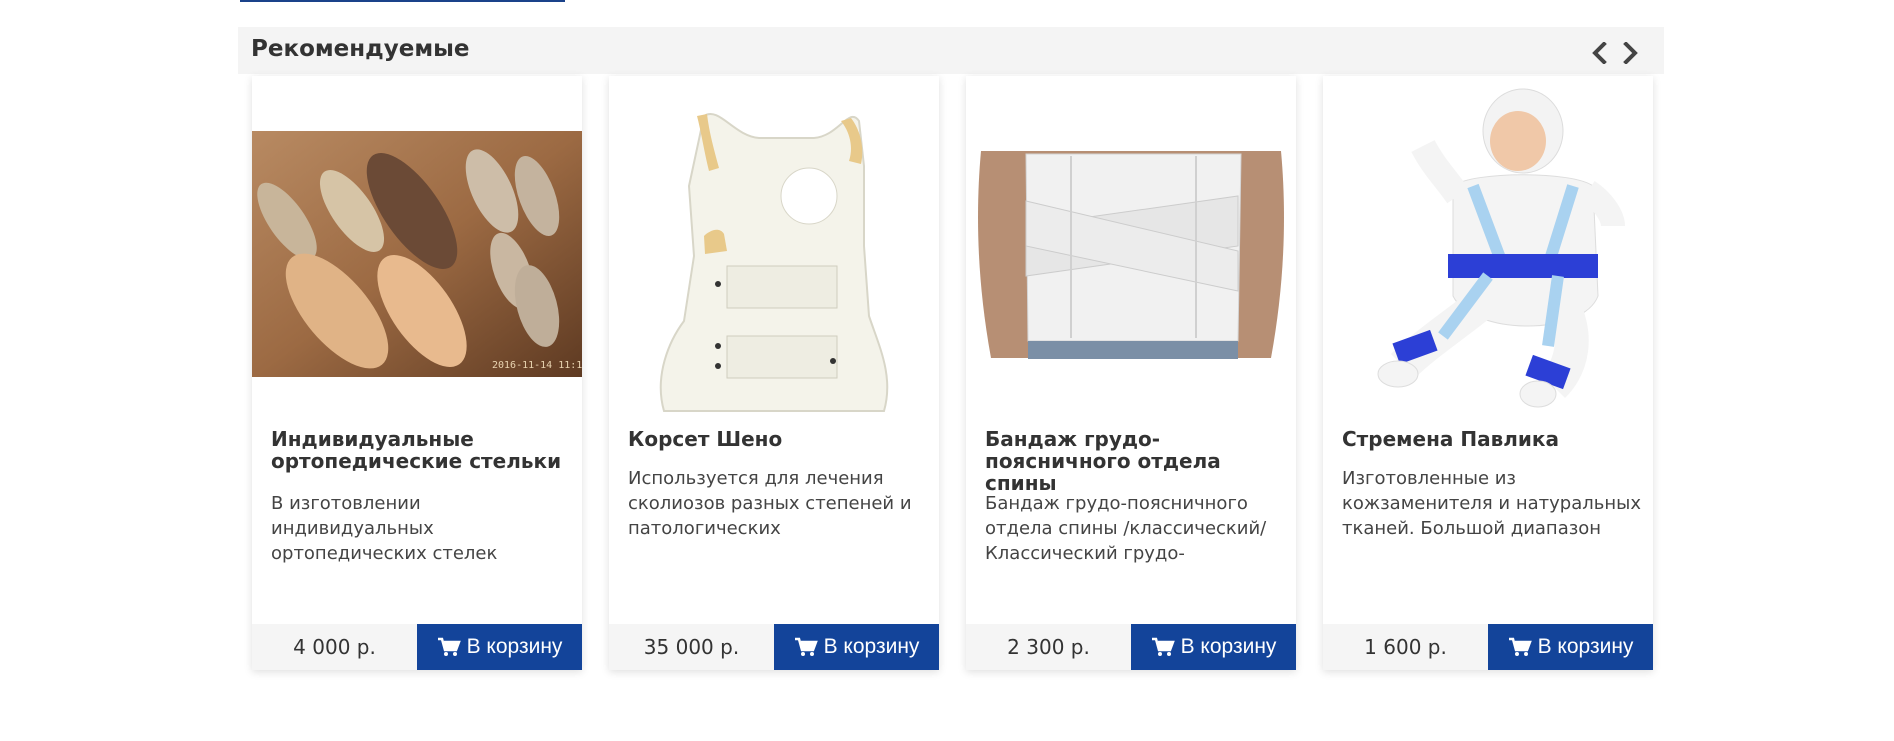 The width and height of the screenshot is (1894, 741). I want to click on product-footer: 2 300 р. В корзину, so click(1131, 647).